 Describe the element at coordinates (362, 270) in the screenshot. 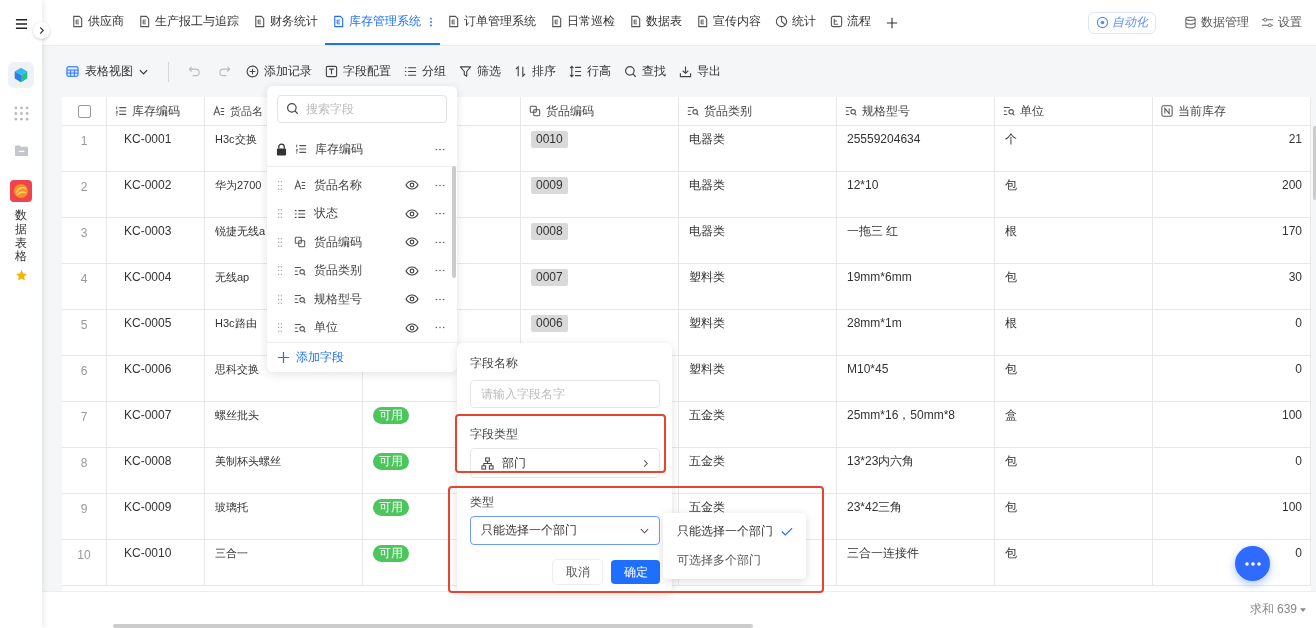

I see `field-item: 货品类别` at that location.